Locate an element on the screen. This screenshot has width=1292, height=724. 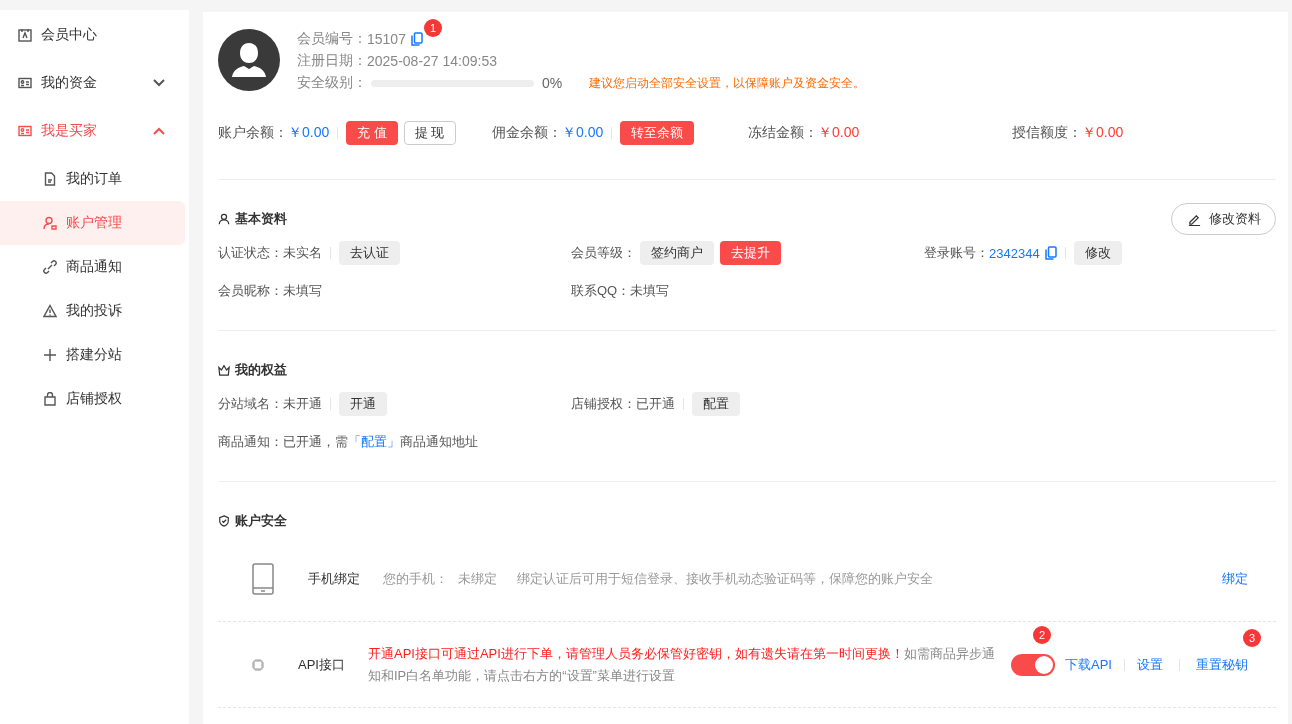
phone-icon is located at coordinates (263, 578).